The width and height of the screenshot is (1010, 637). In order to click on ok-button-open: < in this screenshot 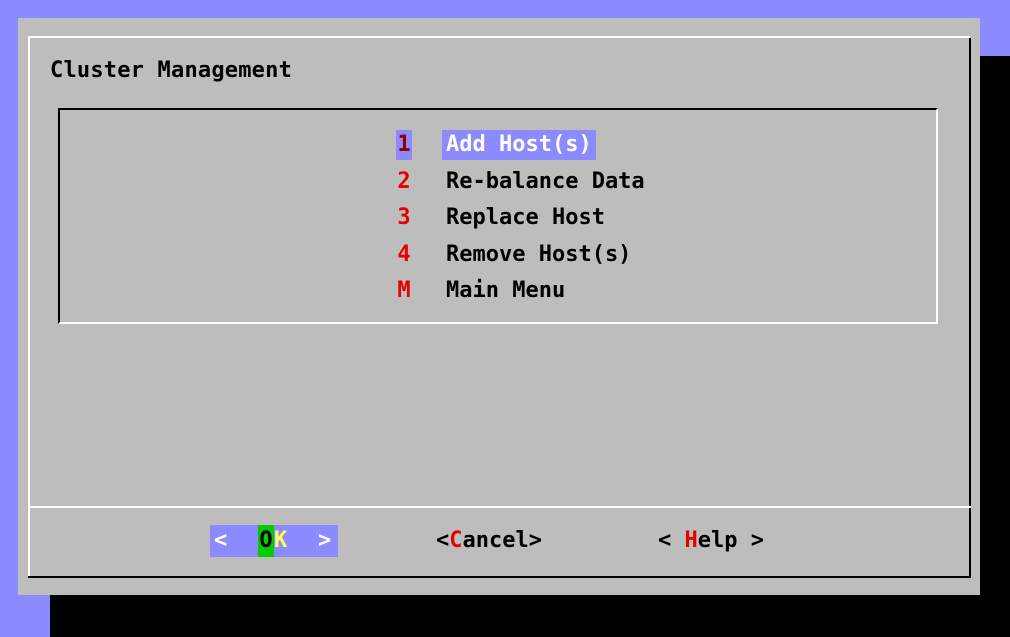, I will do `click(221, 540)`.